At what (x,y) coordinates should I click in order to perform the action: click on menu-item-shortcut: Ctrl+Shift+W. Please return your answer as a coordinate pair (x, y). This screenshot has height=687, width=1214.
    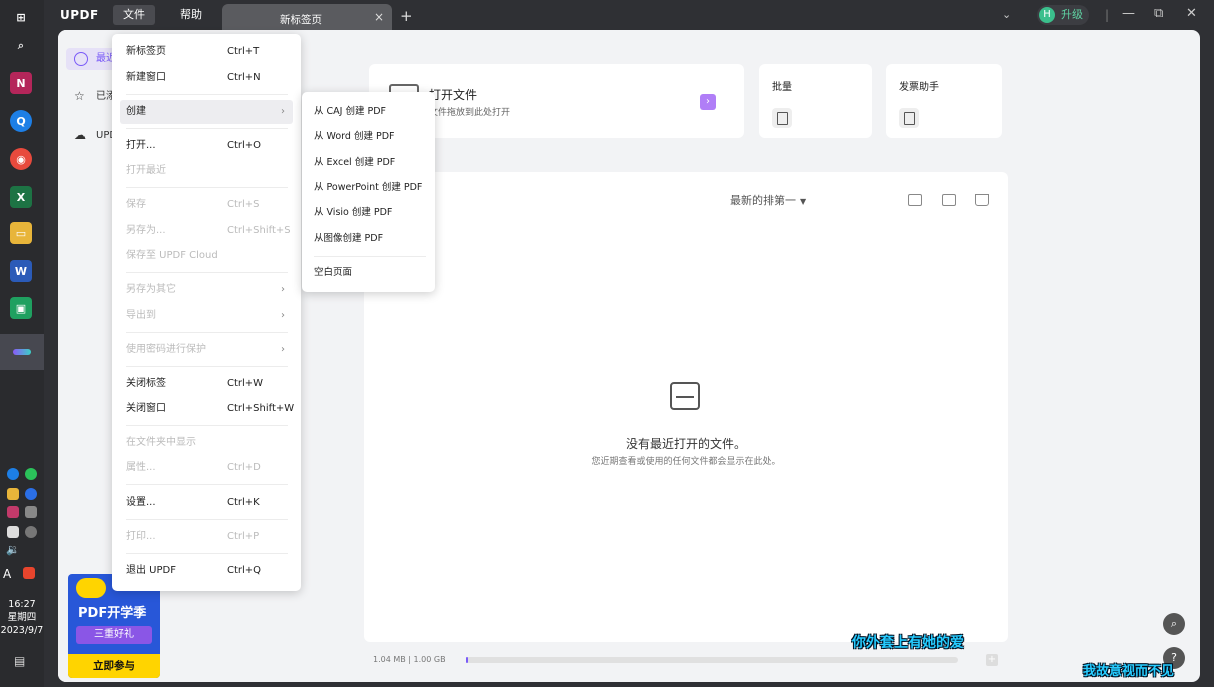
    Looking at the image, I should click on (261, 408).